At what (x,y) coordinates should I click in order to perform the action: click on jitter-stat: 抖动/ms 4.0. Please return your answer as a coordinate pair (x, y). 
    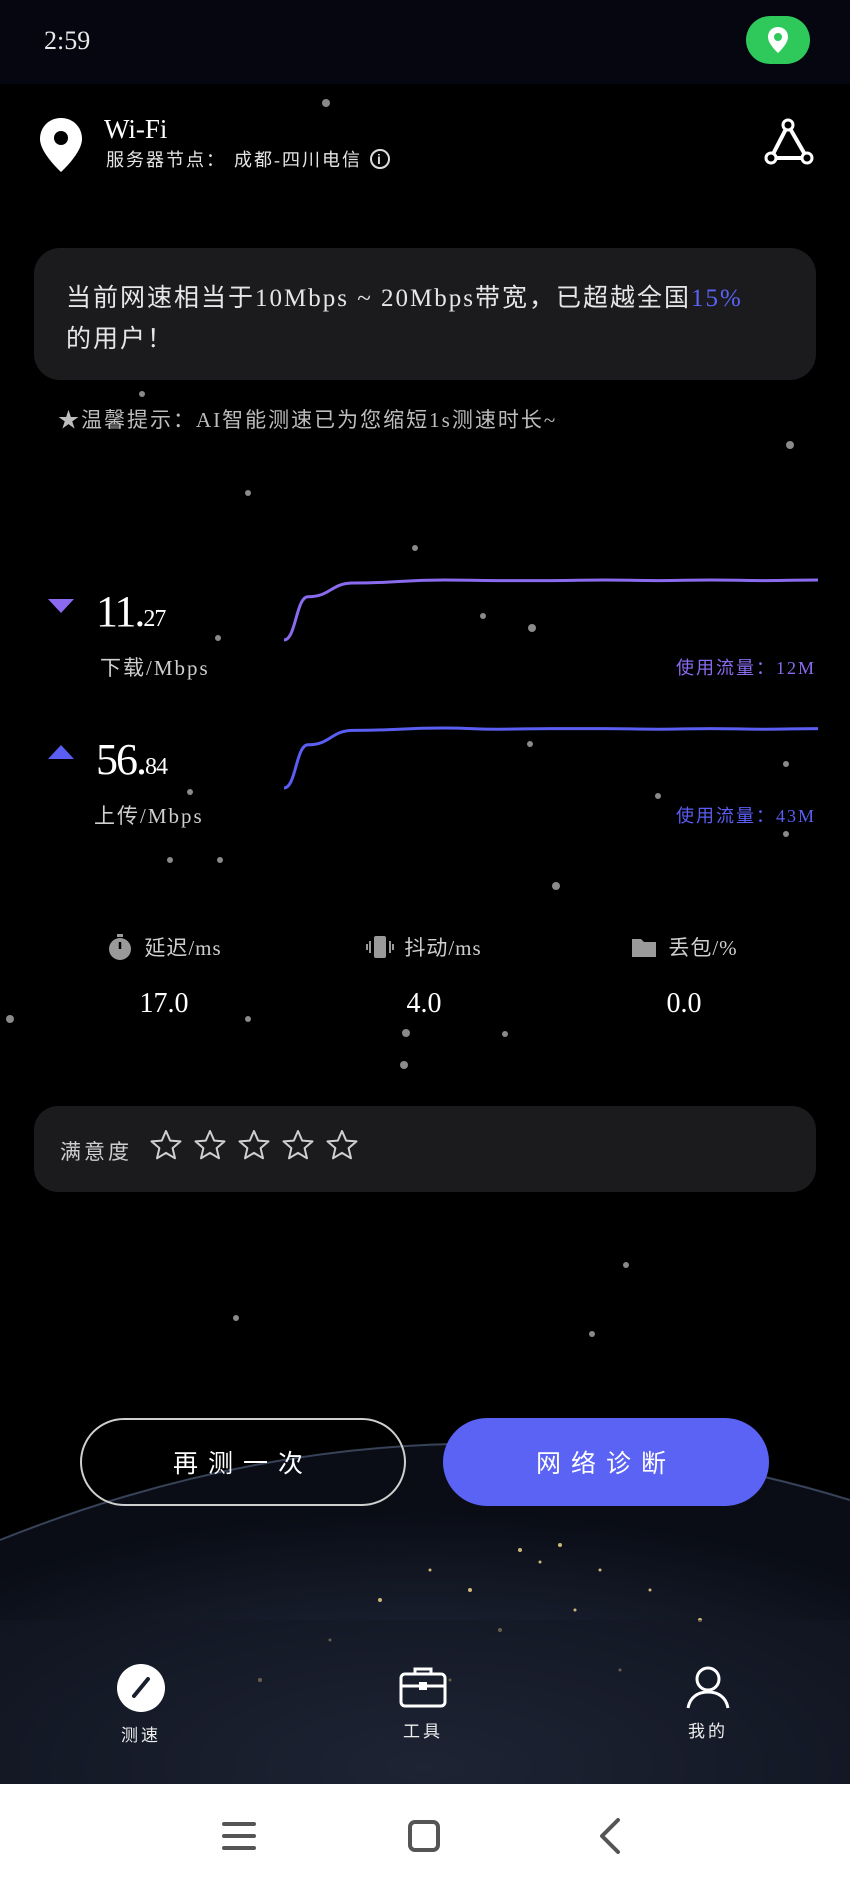
    Looking at the image, I should click on (424, 976).